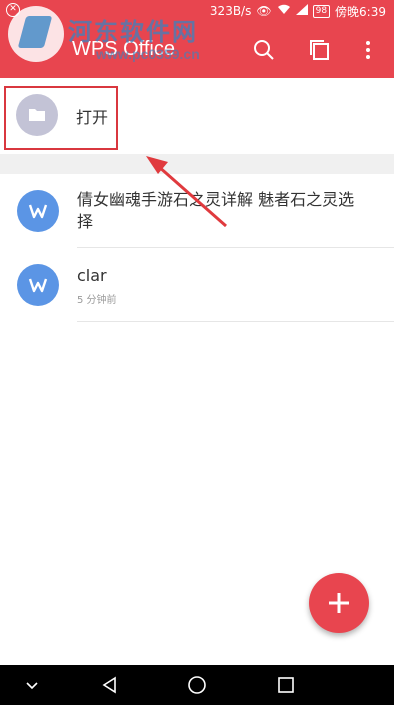 The height and width of the screenshot is (705, 394). What do you see at coordinates (264, 50) in the screenshot?
I see `search-icon` at bounding box center [264, 50].